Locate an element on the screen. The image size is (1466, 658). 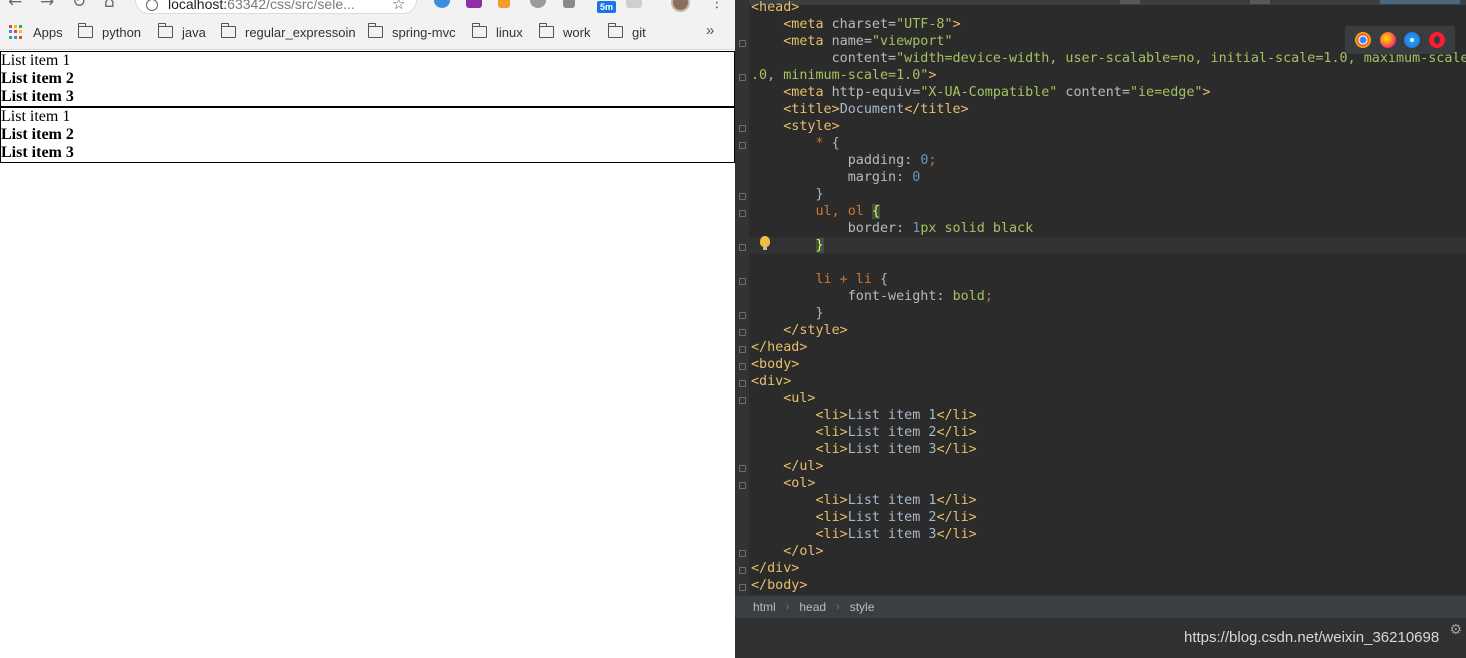
bookmark-label: python is located at coordinates (122, 32).